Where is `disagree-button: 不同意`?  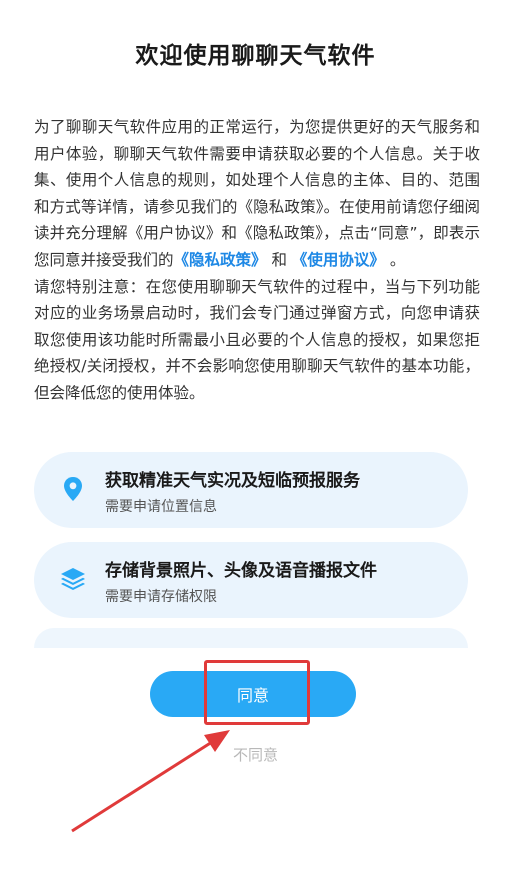 disagree-button: 不同意 is located at coordinates (255, 754).